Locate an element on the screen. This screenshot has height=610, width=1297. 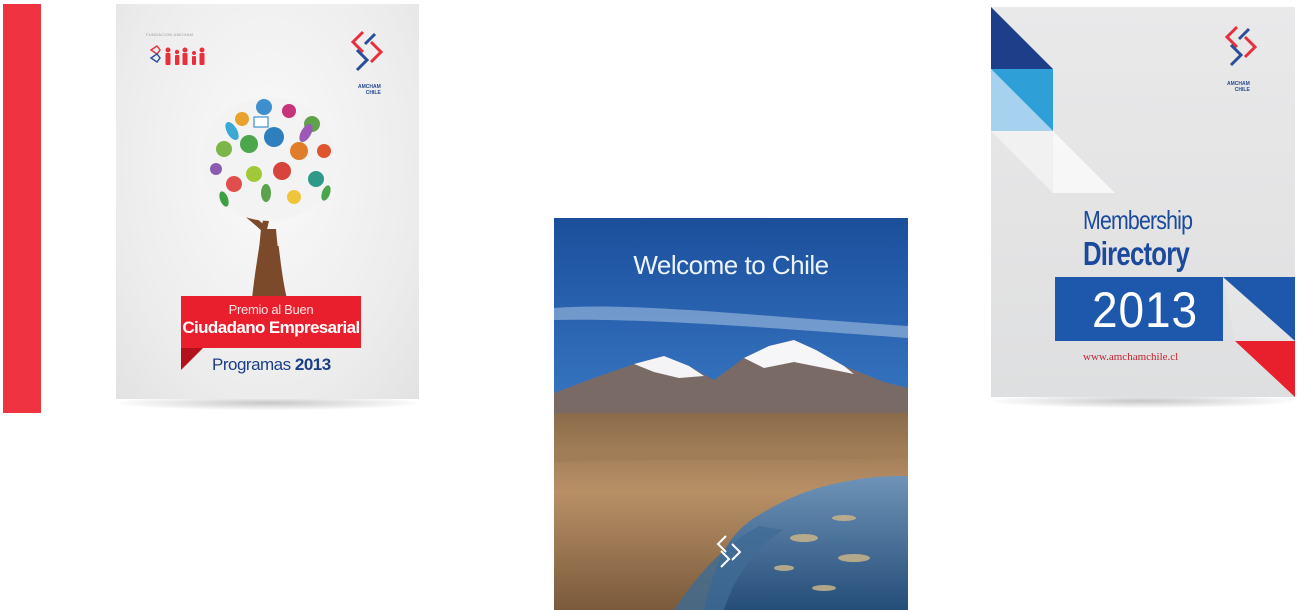
accent-red-bar is located at coordinates (22, 208).